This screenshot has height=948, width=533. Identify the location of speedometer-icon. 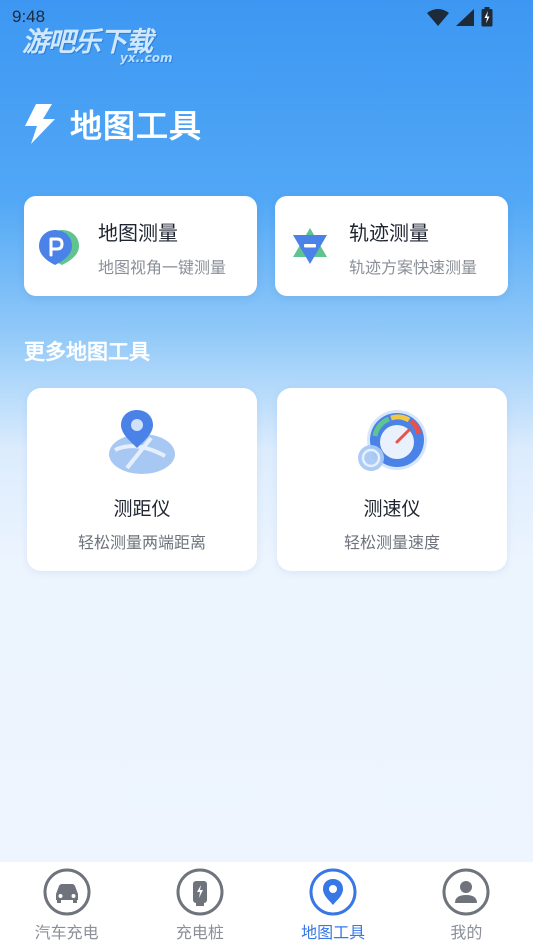
(392, 440).